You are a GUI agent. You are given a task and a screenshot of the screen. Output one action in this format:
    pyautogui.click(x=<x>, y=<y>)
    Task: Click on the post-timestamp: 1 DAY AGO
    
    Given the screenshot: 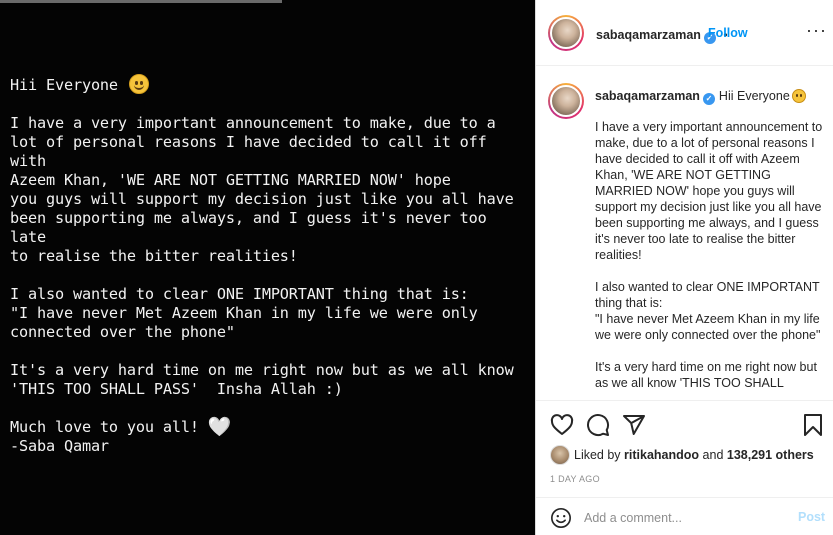 What is the action you would take?
    pyautogui.click(x=575, y=479)
    